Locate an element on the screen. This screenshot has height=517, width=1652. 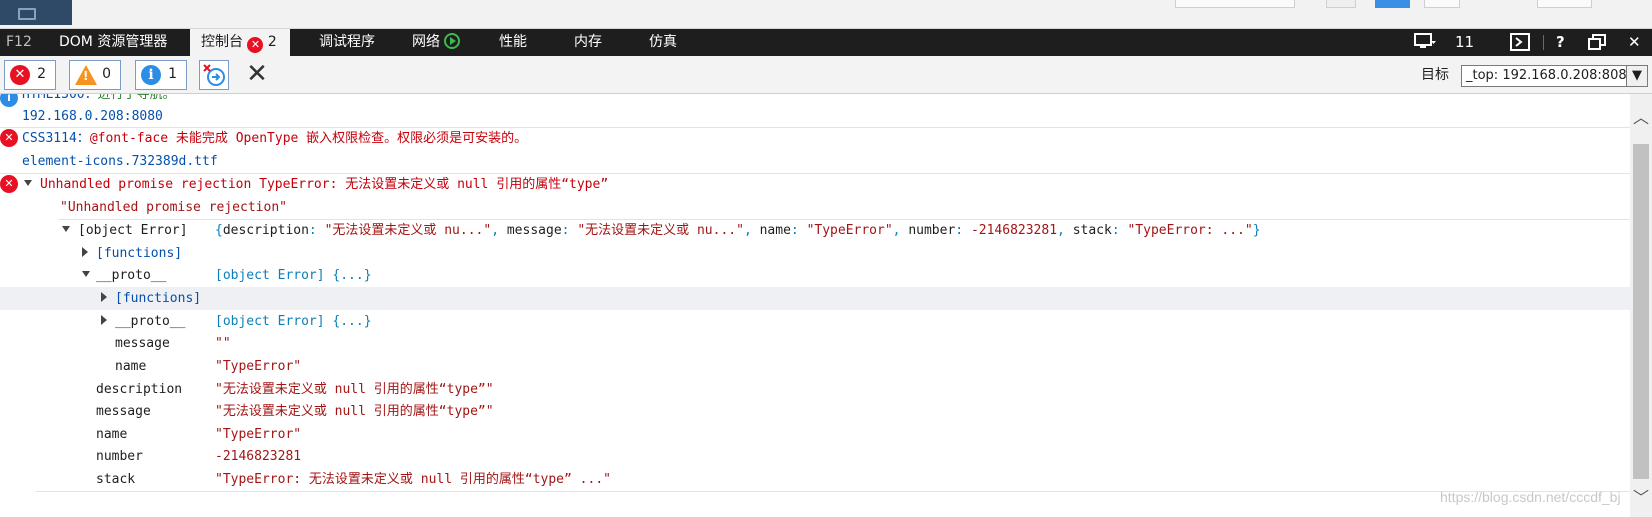
chevron-up-icon: ︿ is located at coordinates (1641, 115).